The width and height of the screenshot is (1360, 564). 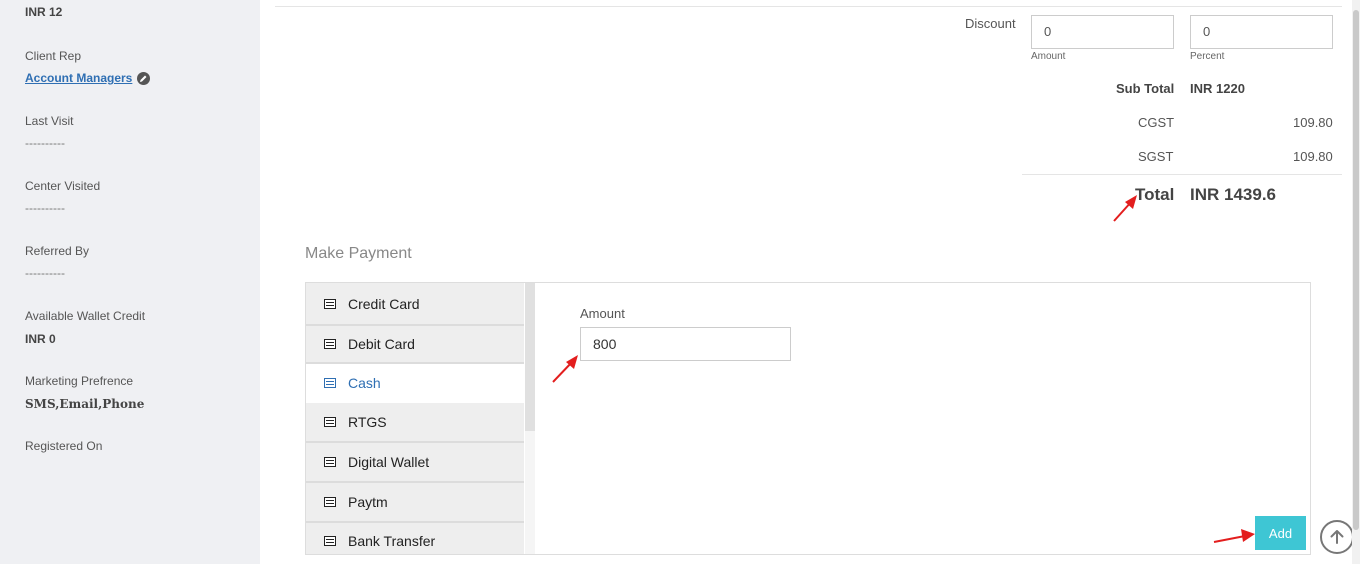 I want to click on balance-block: INR 12, so click(x=43, y=12).